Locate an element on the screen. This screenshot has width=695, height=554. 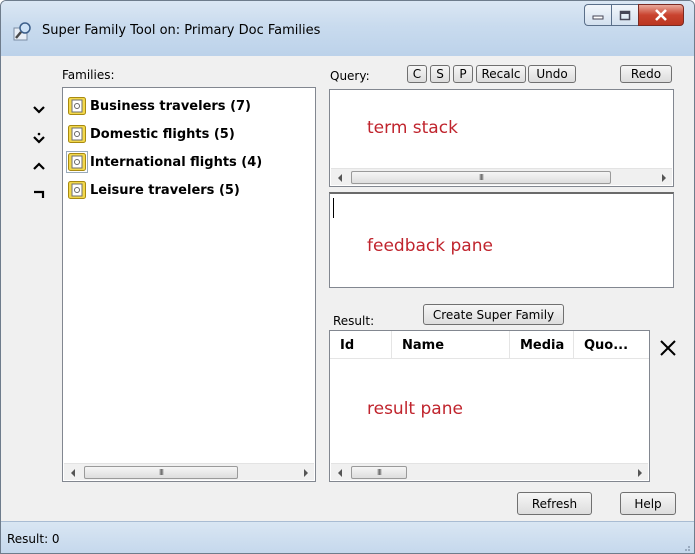
close-icon is located at coordinates (661, 15).